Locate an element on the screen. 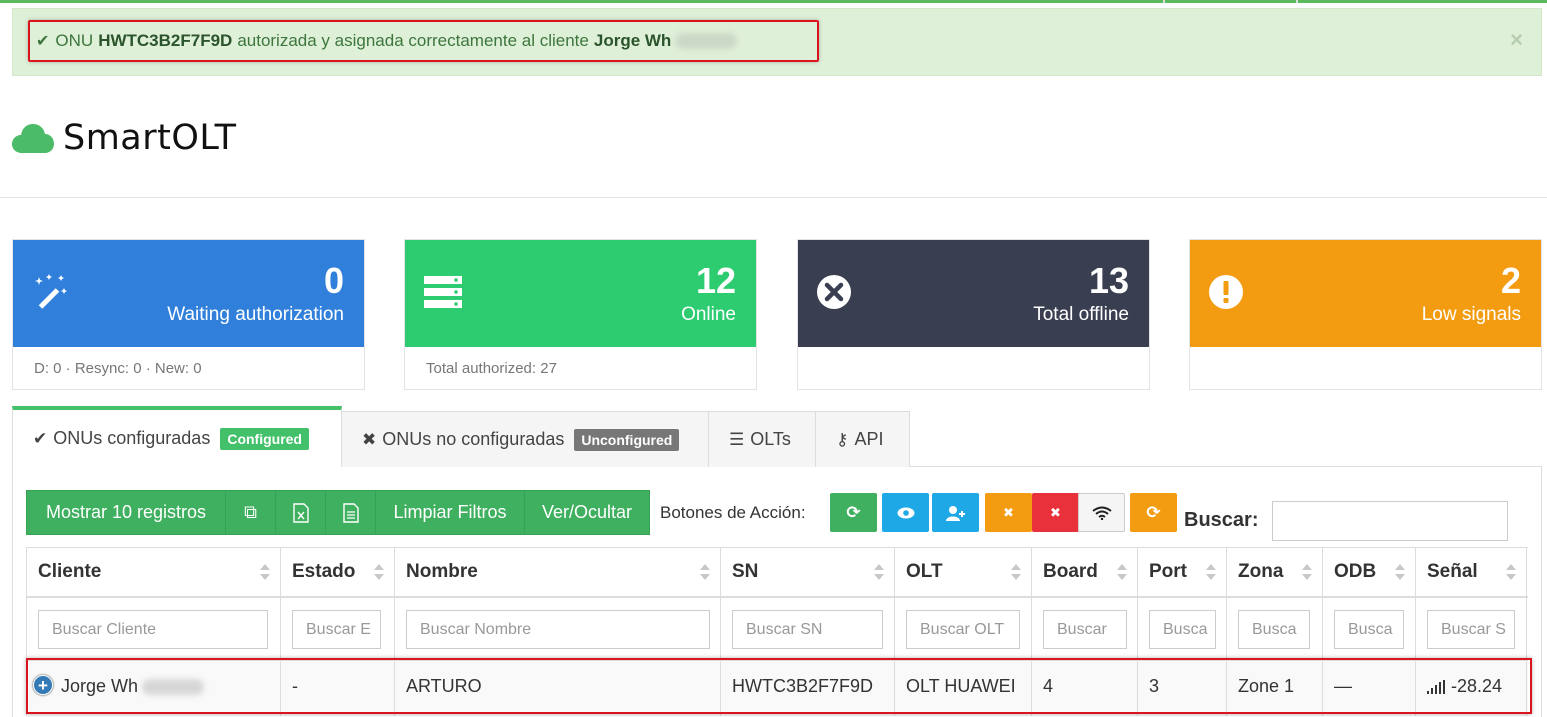 This screenshot has height=717, width=1547. deauthorize-button: ✖ is located at coordinates (1008, 512).